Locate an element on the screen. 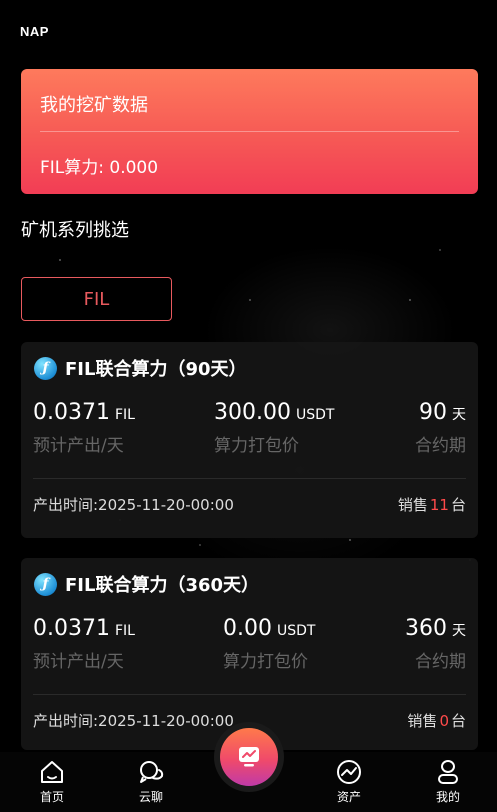 The height and width of the screenshot is (812, 497). center-action-inner is located at coordinates (249, 757).